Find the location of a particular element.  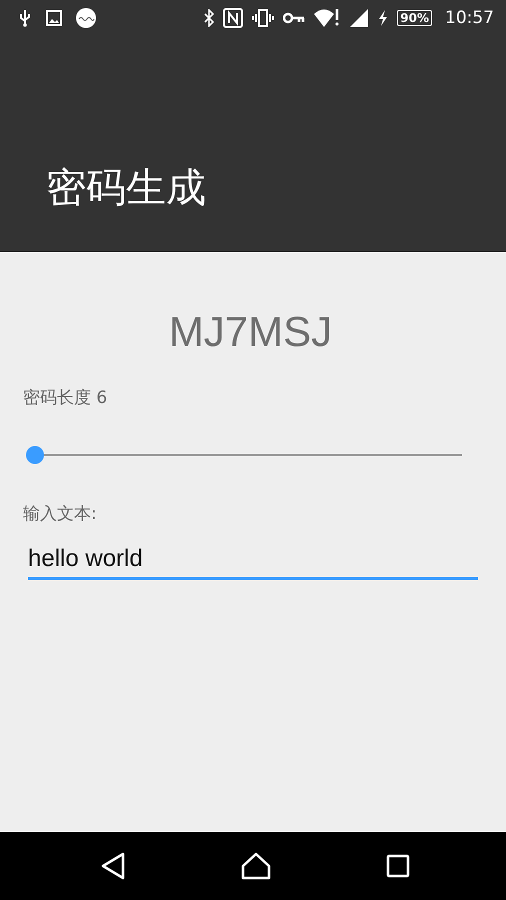

bluetooth-icon is located at coordinates (209, 18).